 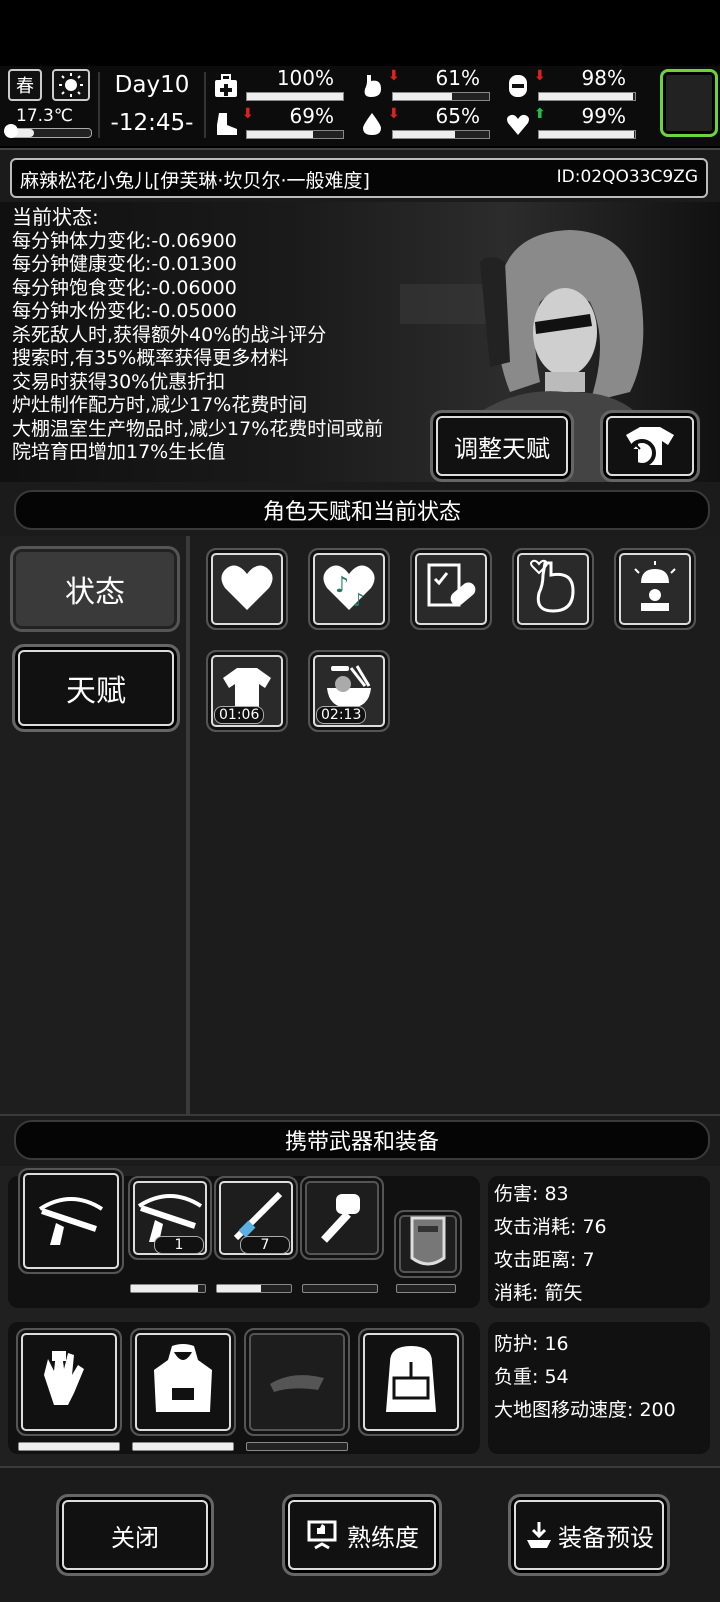 What do you see at coordinates (349, 691) in the screenshot?
I see `status-effect-slot: 02:13` at bounding box center [349, 691].